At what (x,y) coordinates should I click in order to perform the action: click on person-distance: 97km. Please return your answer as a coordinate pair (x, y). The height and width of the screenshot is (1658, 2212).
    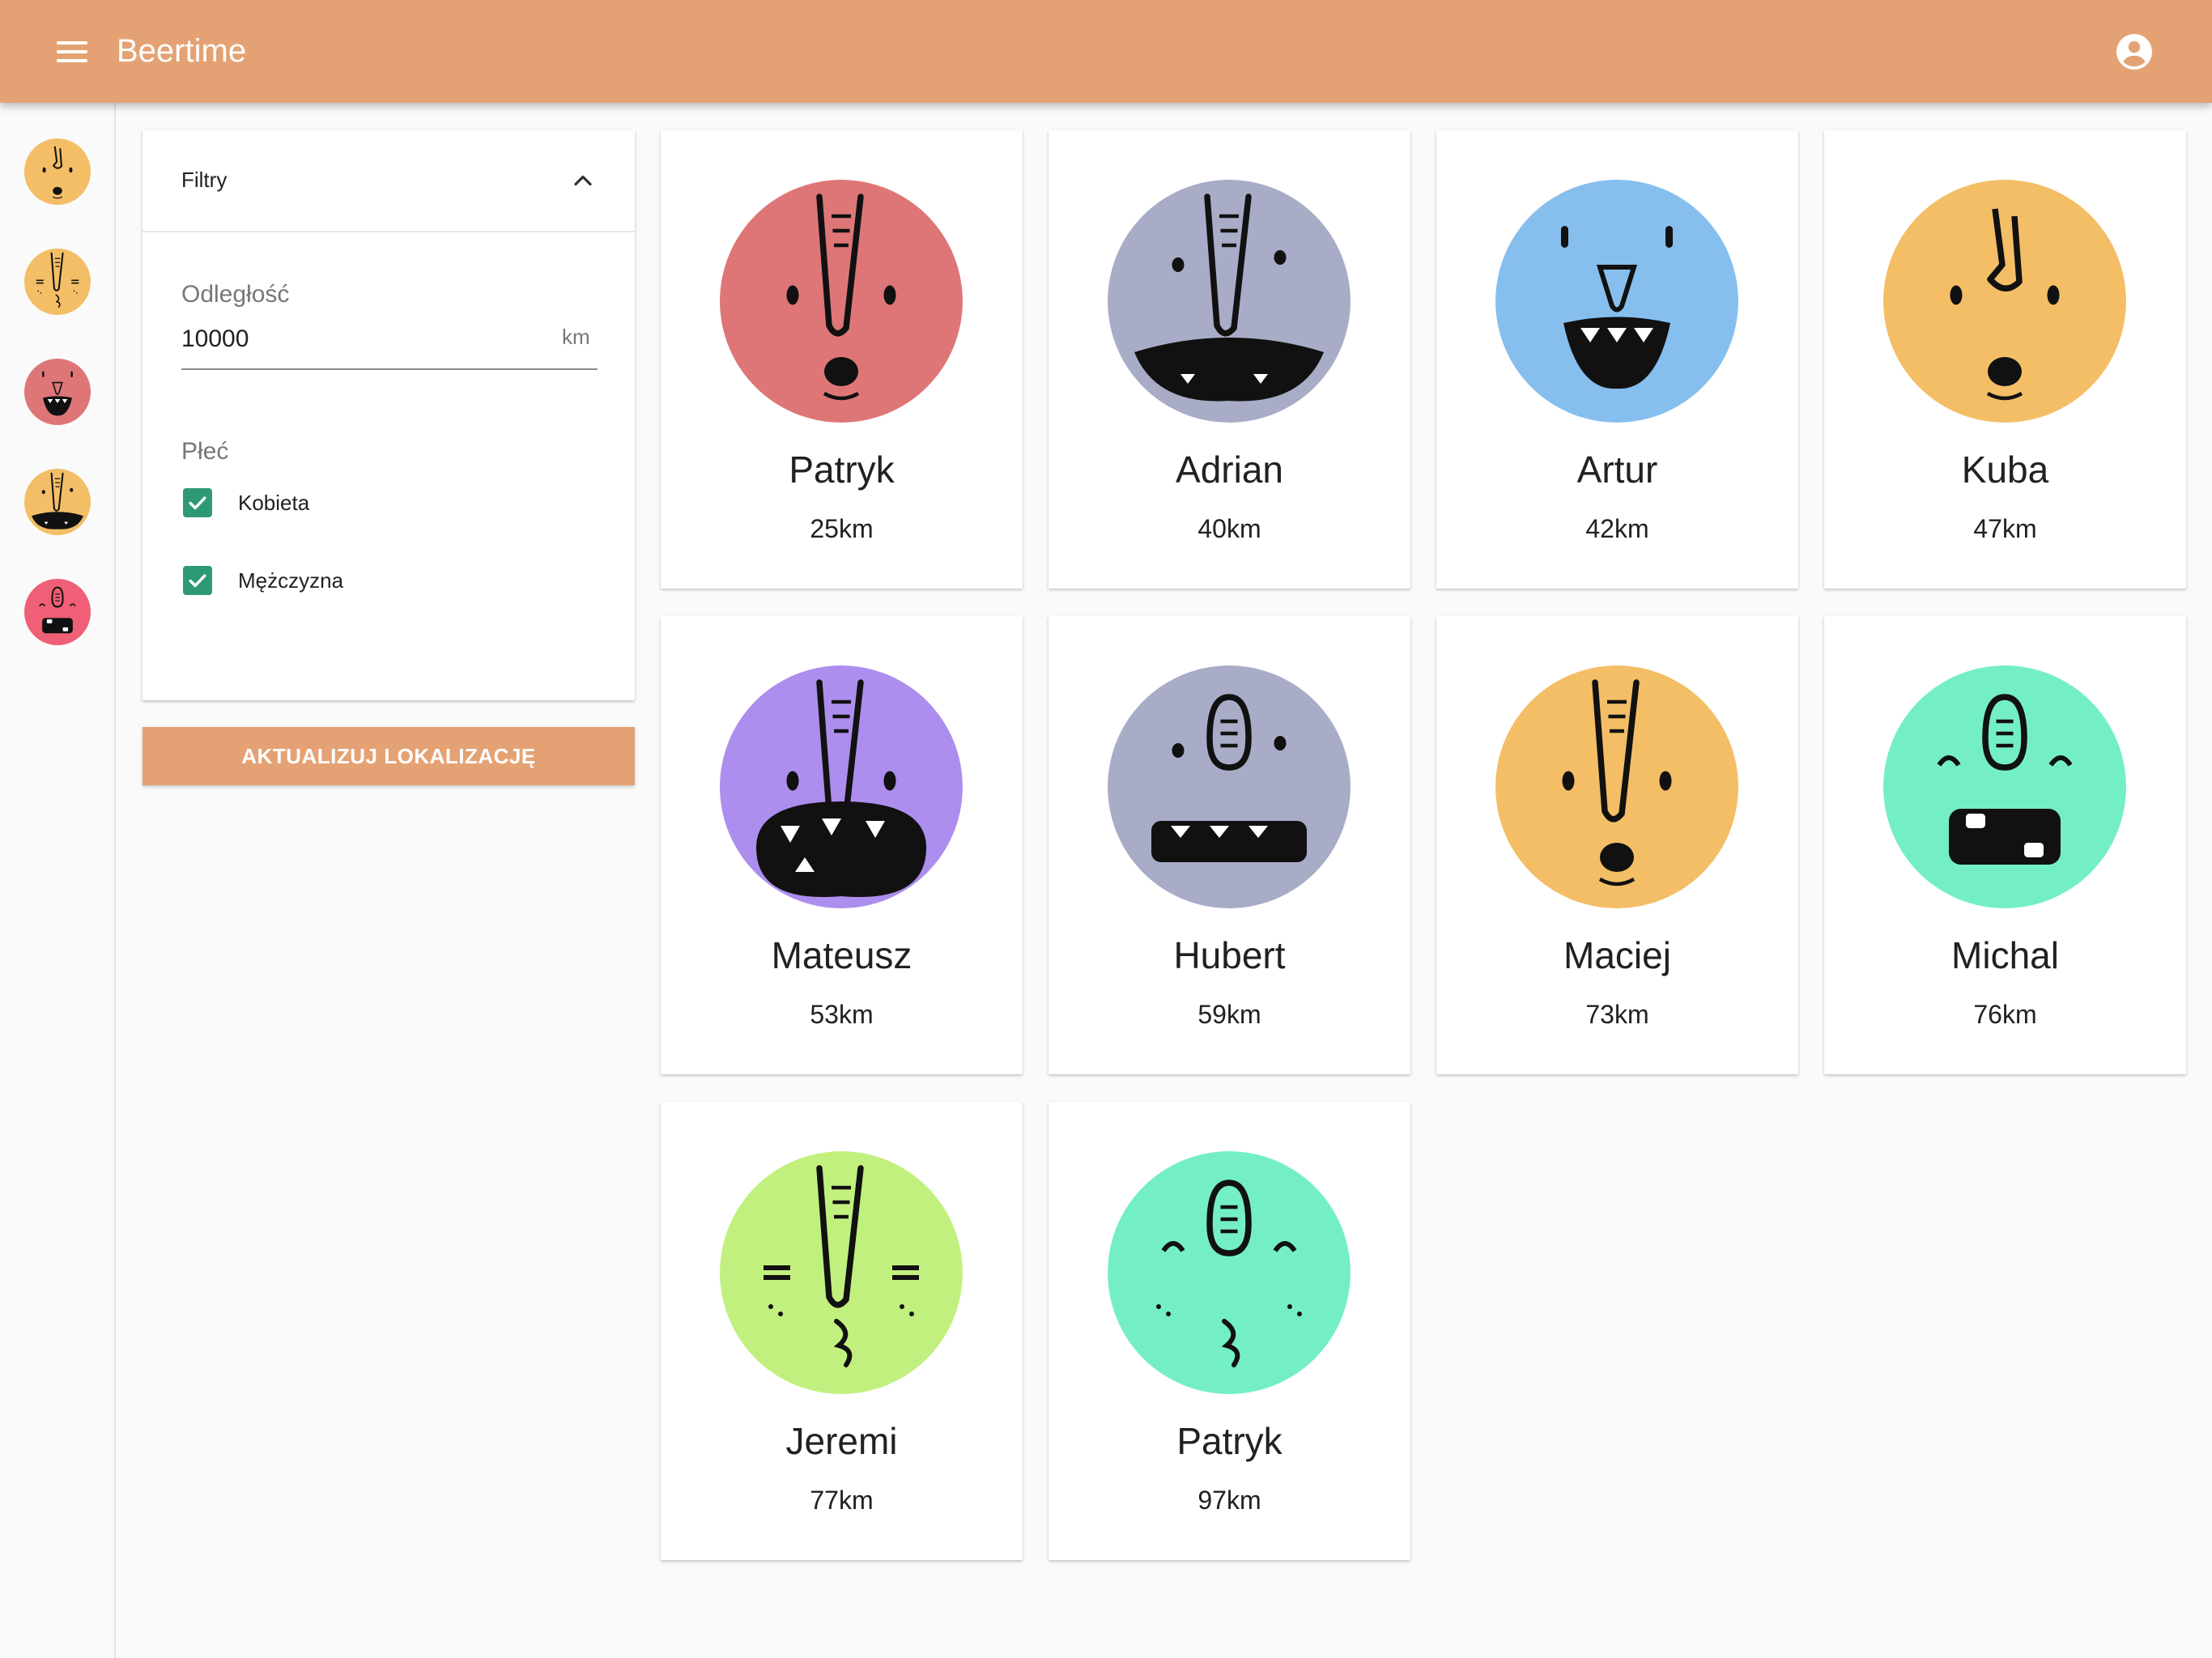
    Looking at the image, I should click on (1229, 1500).